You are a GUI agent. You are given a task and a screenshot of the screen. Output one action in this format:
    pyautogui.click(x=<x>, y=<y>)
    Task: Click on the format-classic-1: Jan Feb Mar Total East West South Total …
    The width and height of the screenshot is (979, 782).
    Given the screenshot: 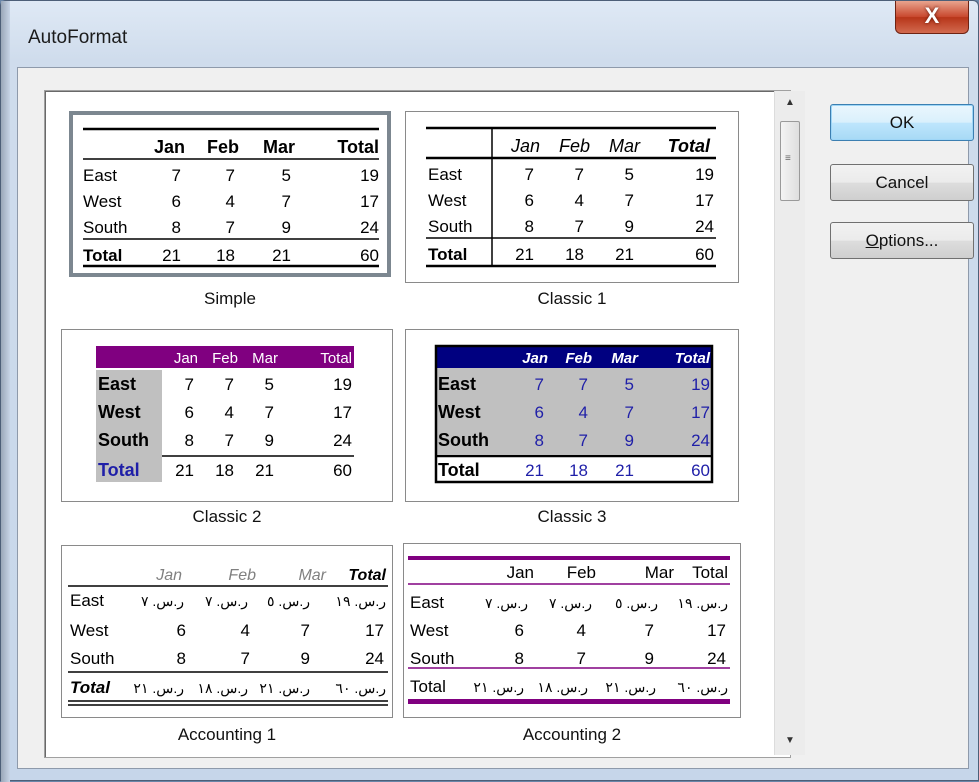 What is the action you would take?
    pyautogui.click(x=572, y=197)
    